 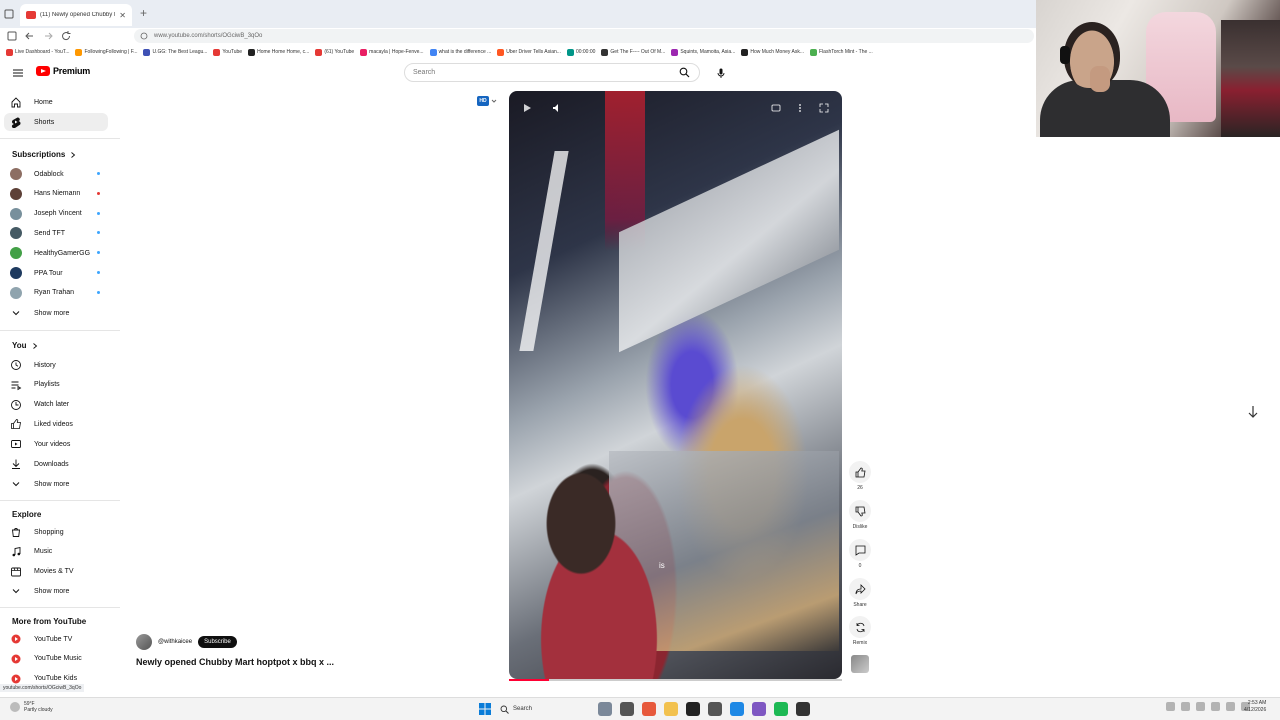 What do you see at coordinates (66, 36) in the screenshot?
I see `reload-icon` at bounding box center [66, 36].